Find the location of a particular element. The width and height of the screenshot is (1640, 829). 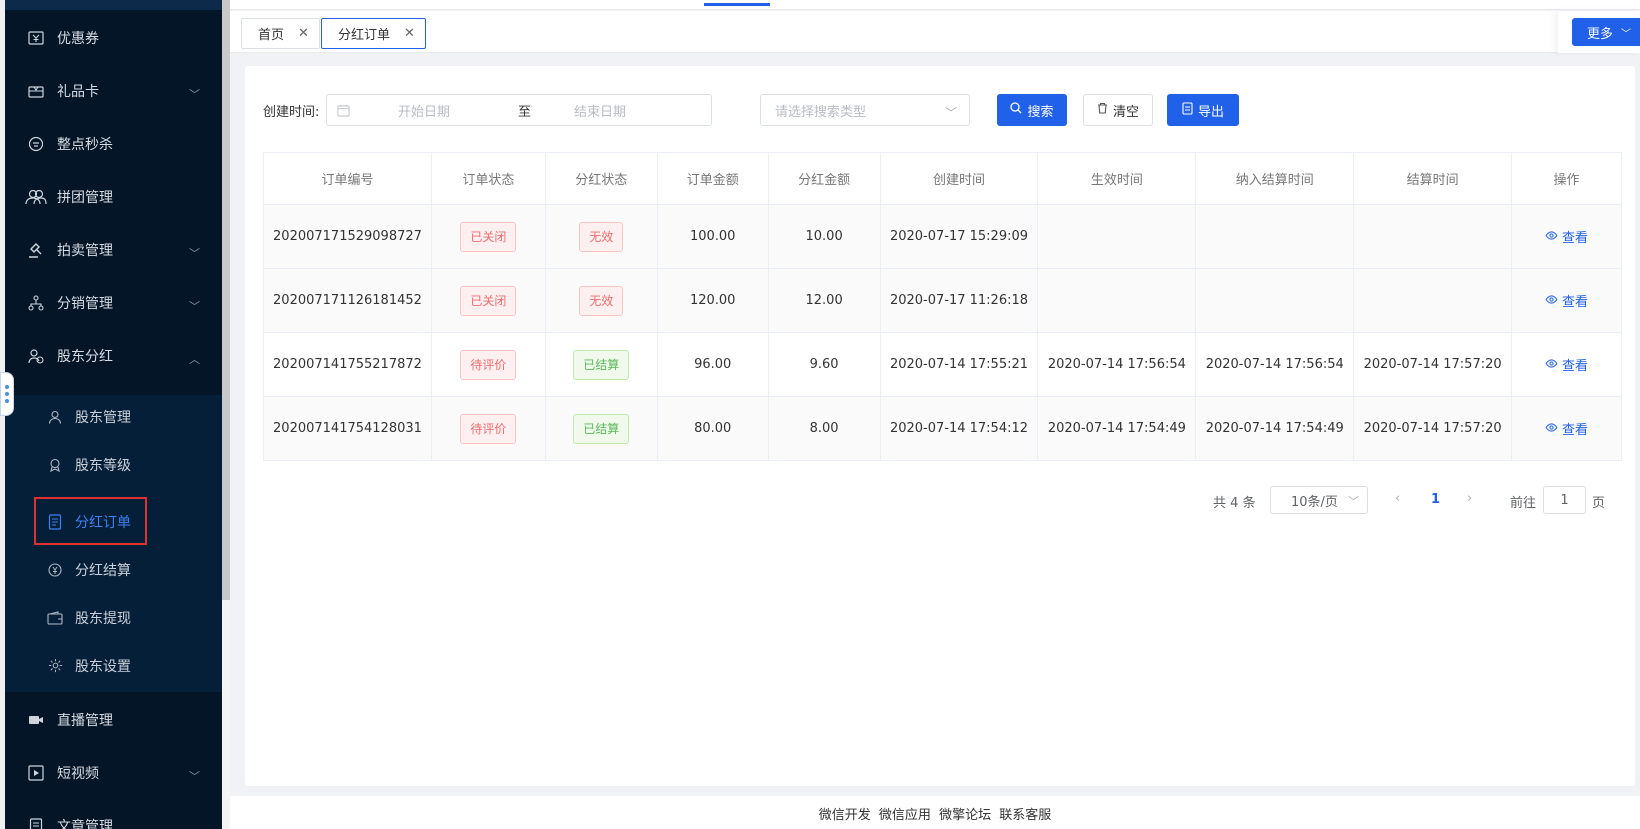

sidebar-item-shareholder: 股东分红 ︿ is located at coordinates (113, 355).